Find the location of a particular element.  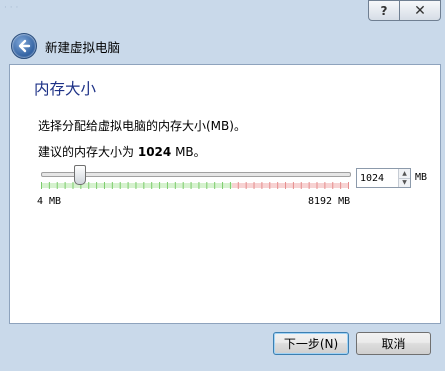

memory-slider-ticks is located at coordinates (195, 186).